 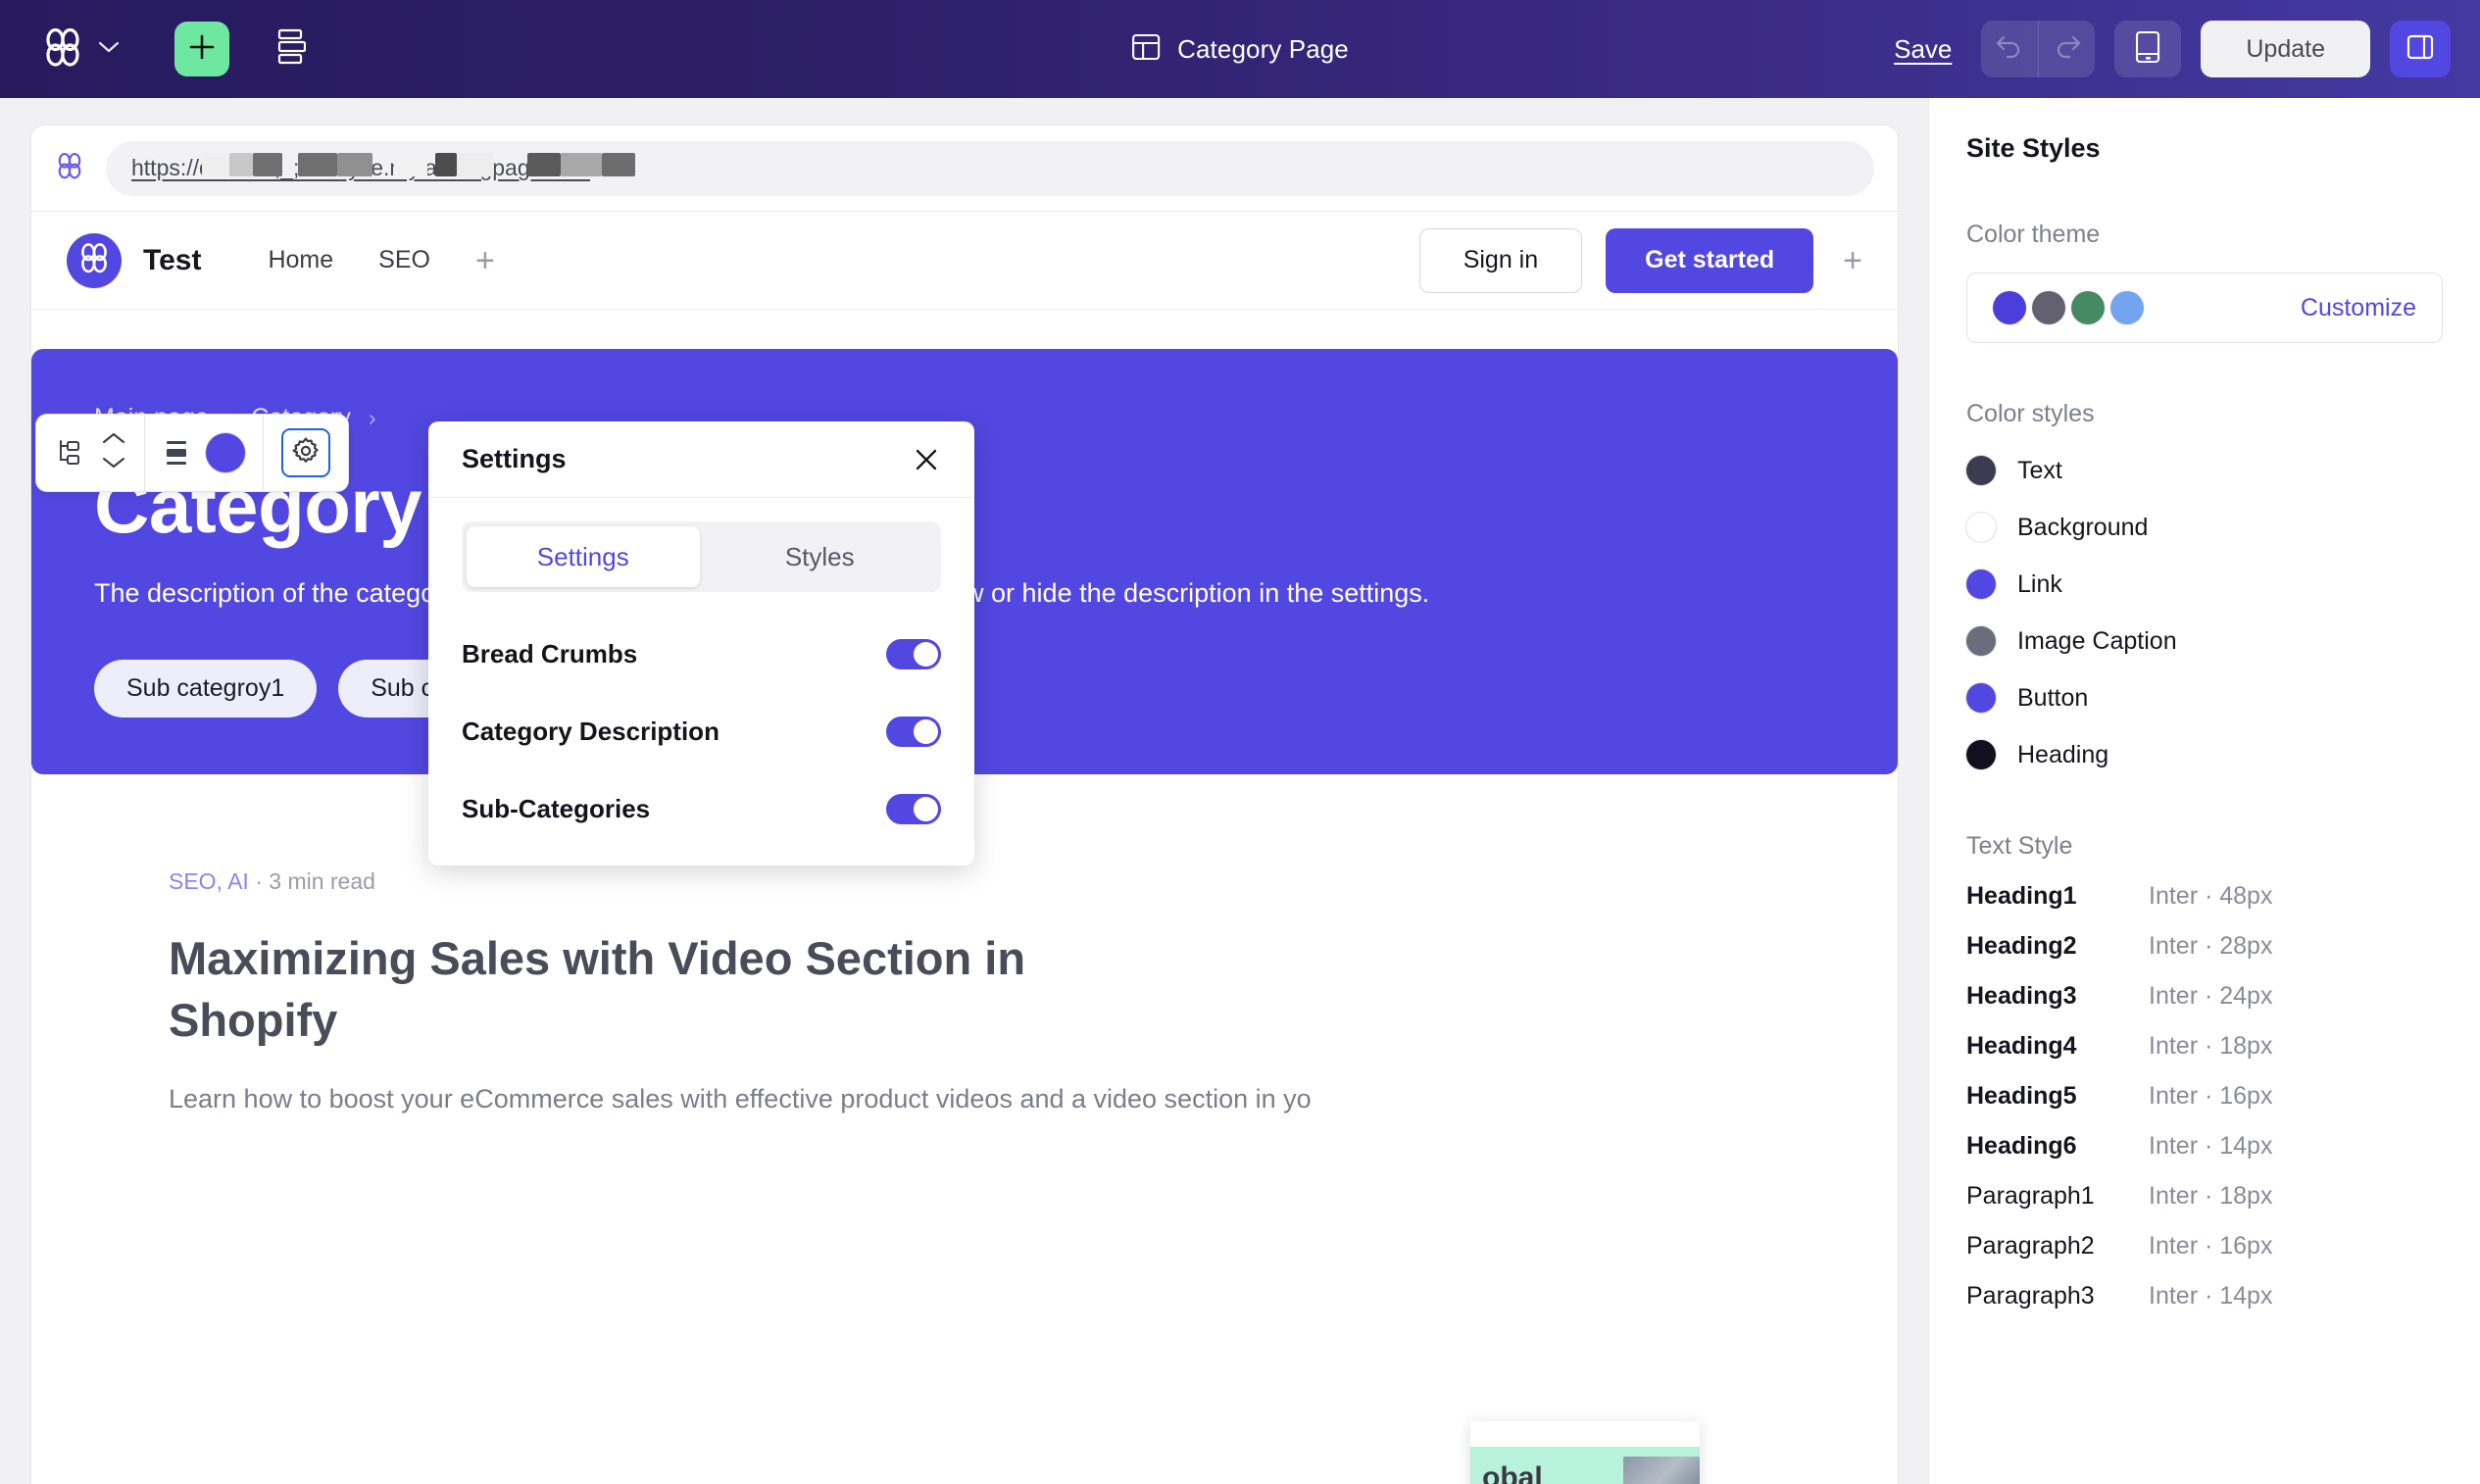 What do you see at coordinates (2204, 754) in the screenshot?
I see `color-style-heading: Heading` at bounding box center [2204, 754].